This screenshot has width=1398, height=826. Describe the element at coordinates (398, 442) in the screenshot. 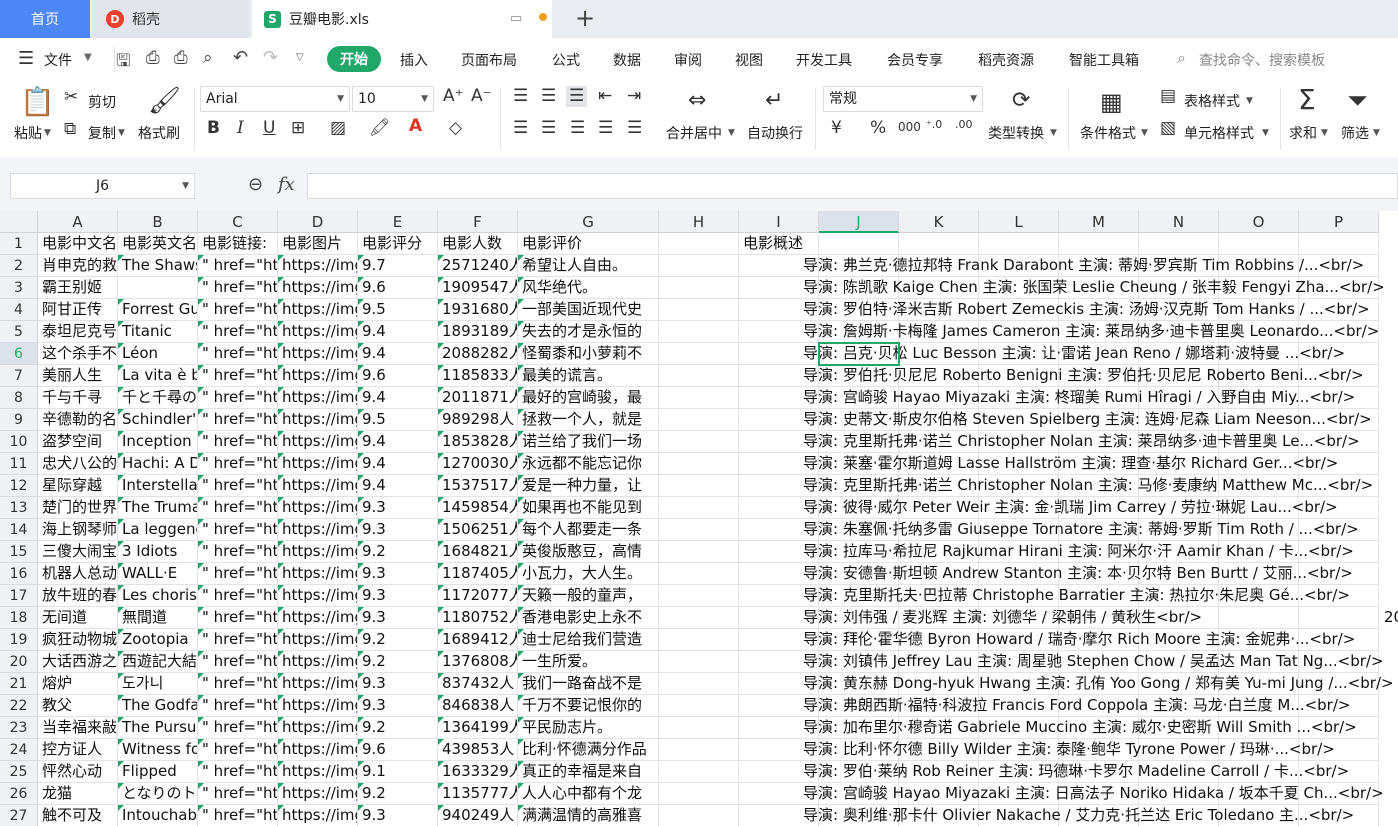

I see `cell-e10: 9.4` at that location.